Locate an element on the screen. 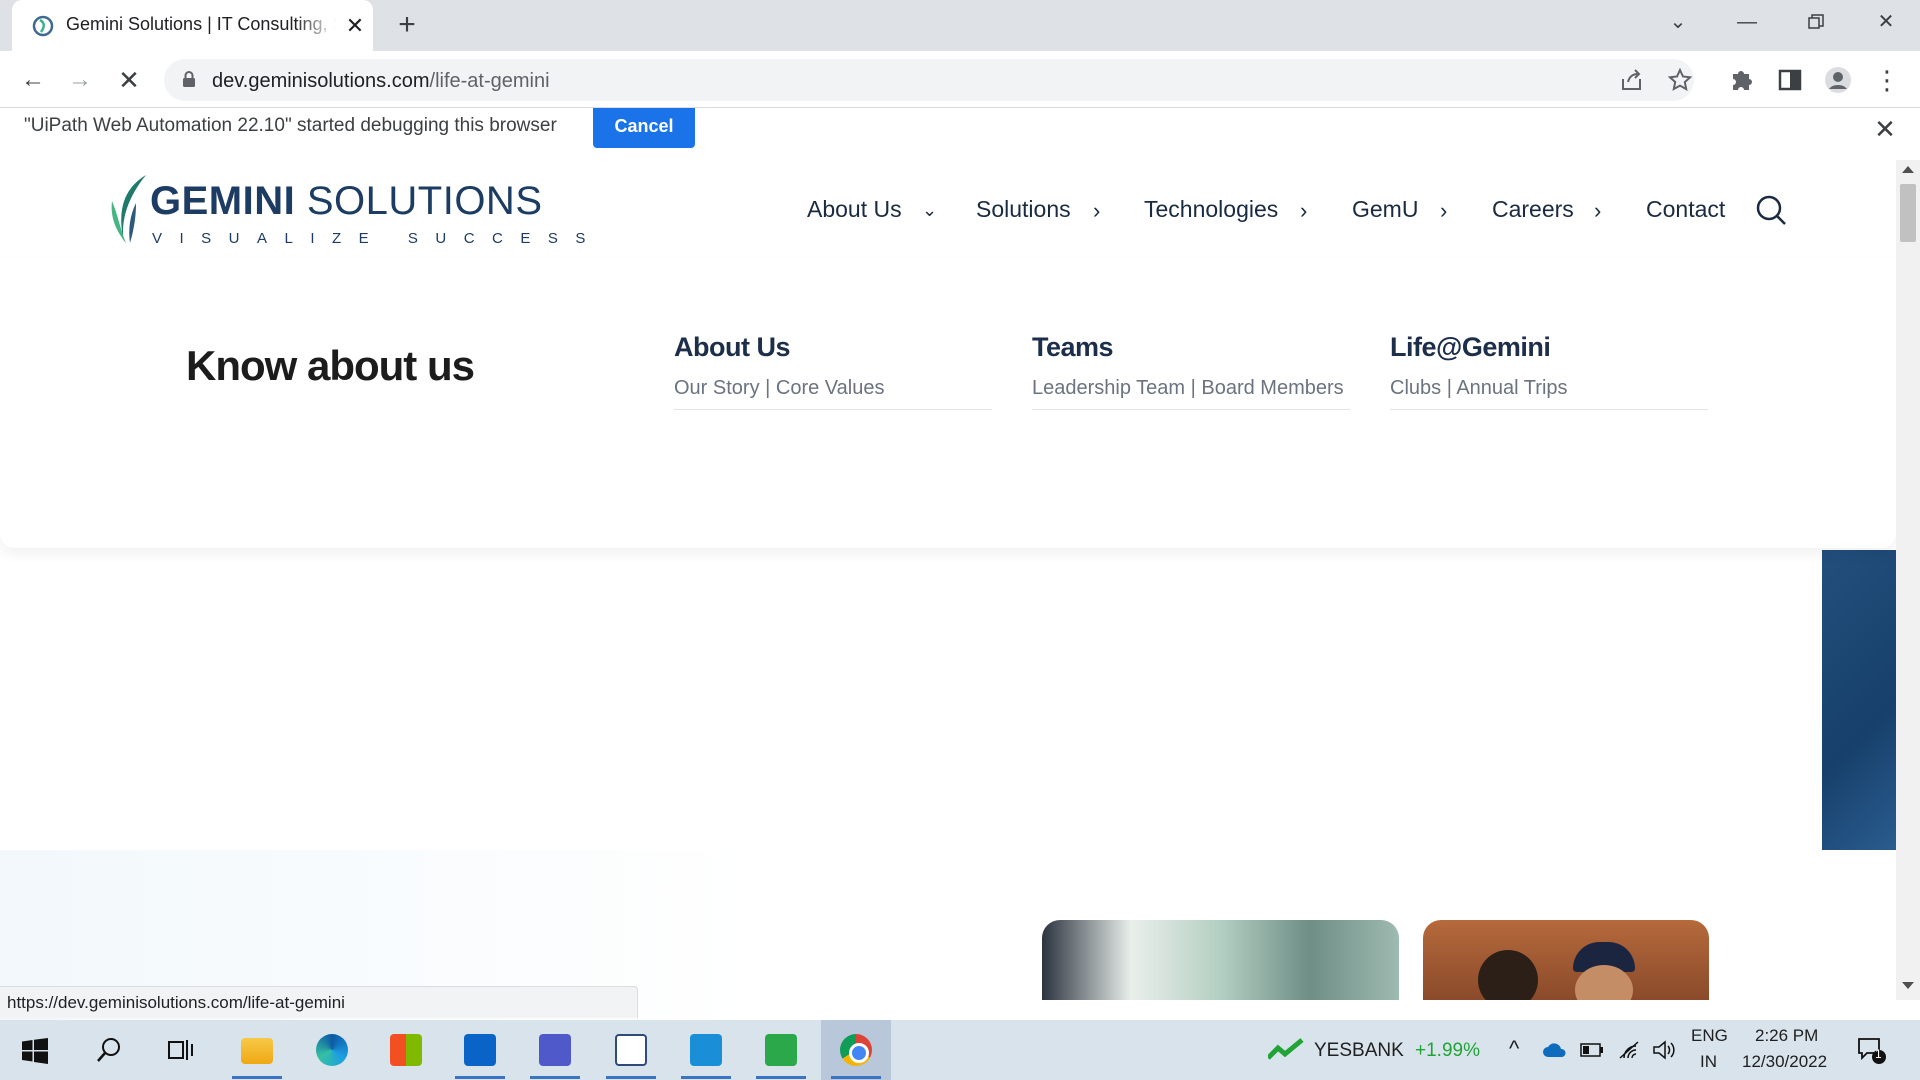  nav-technologies: Technologies is located at coordinates (1211, 209).